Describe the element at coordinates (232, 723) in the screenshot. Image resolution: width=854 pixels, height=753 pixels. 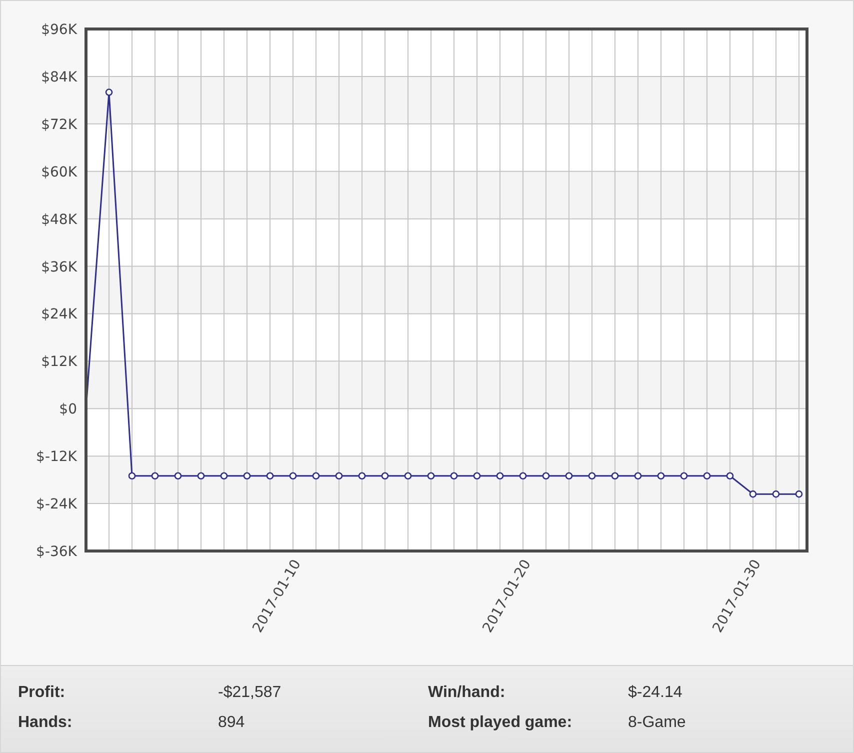
I see `stat-value: 894` at that location.